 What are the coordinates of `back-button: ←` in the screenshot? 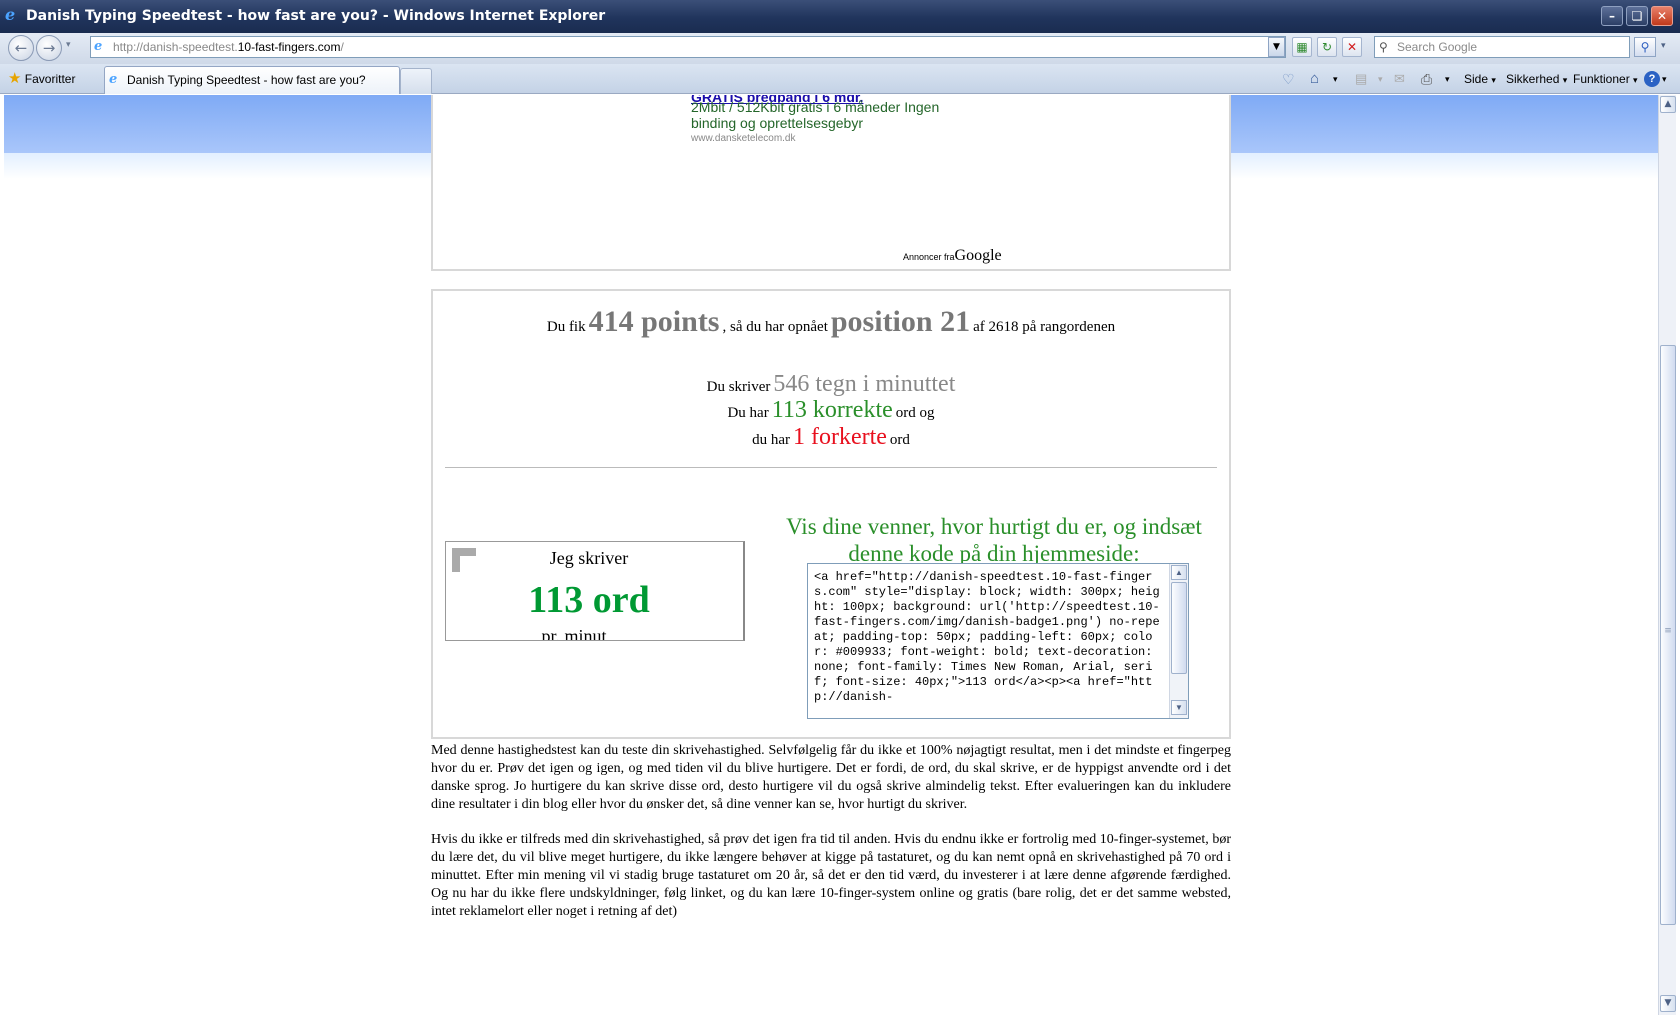 It's located at (21, 48).